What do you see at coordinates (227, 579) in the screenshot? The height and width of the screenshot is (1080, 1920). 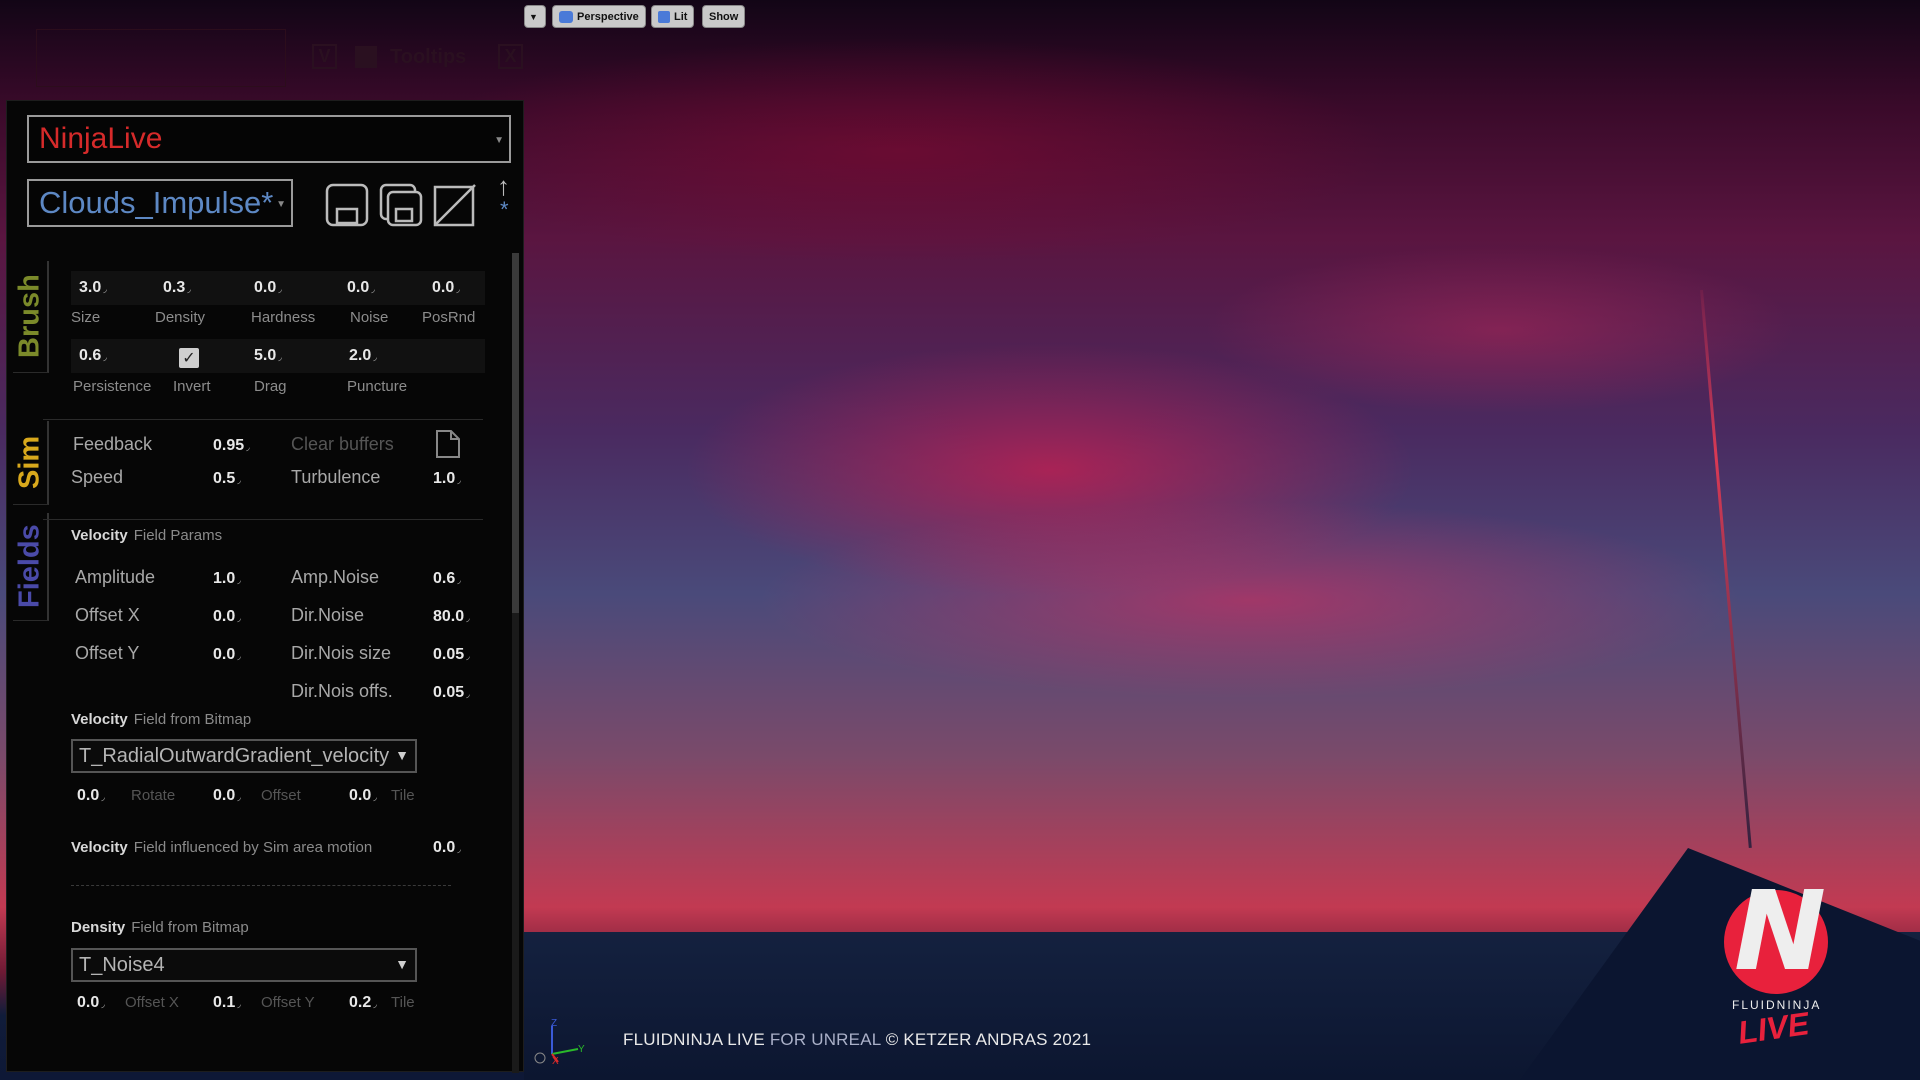 I see `amplitude-value: 1.0` at bounding box center [227, 579].